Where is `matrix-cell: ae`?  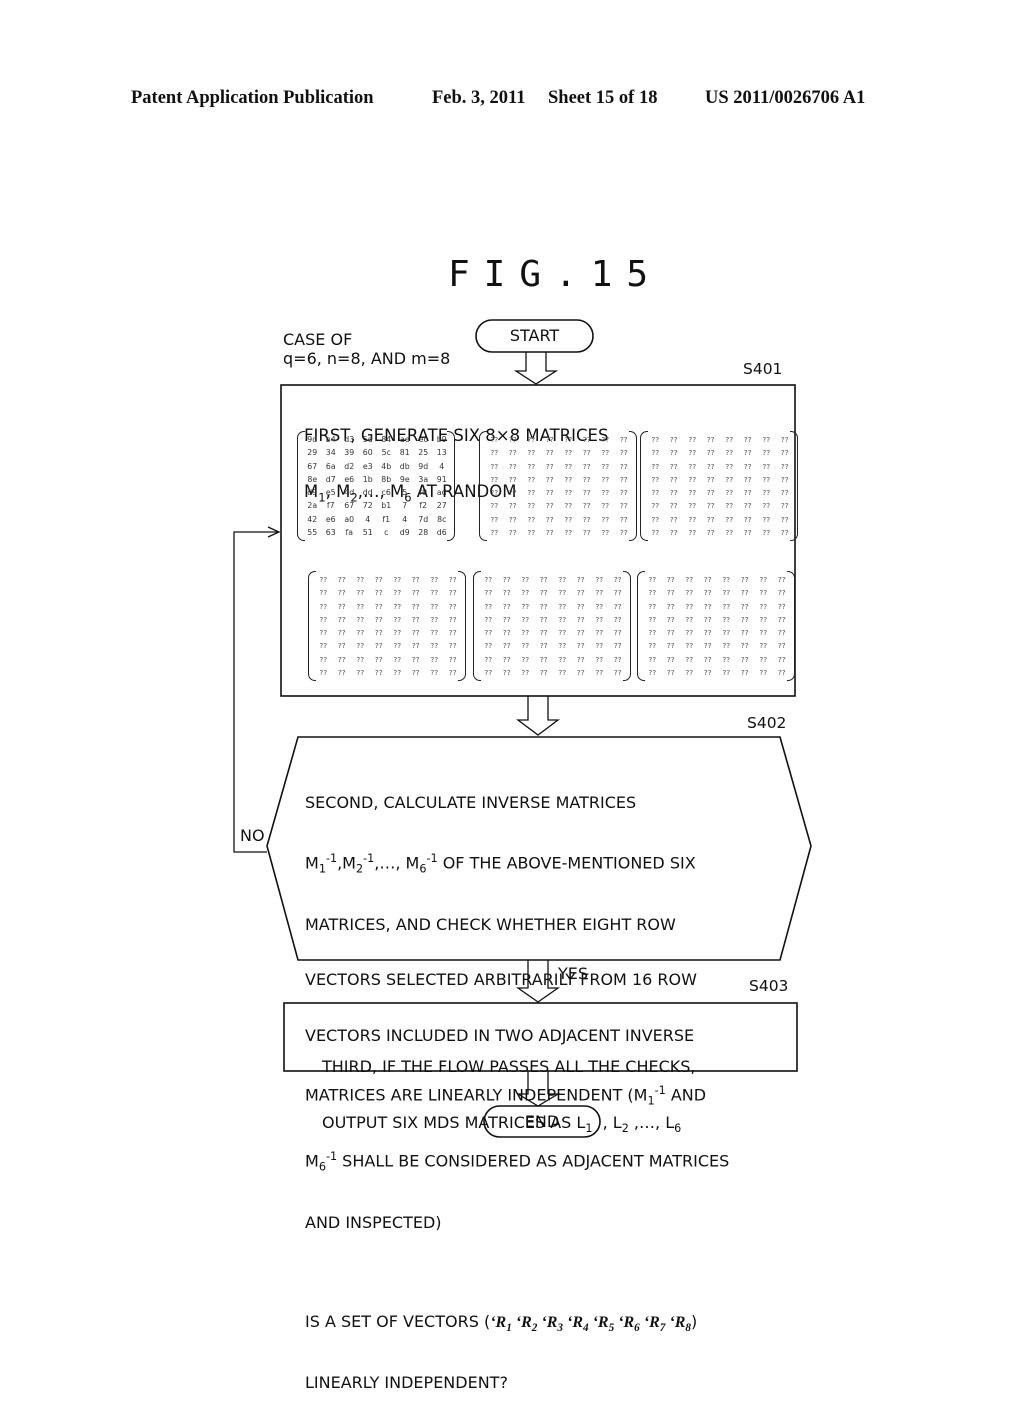
matrix-cell: ae is located at coordinates (404, 440).